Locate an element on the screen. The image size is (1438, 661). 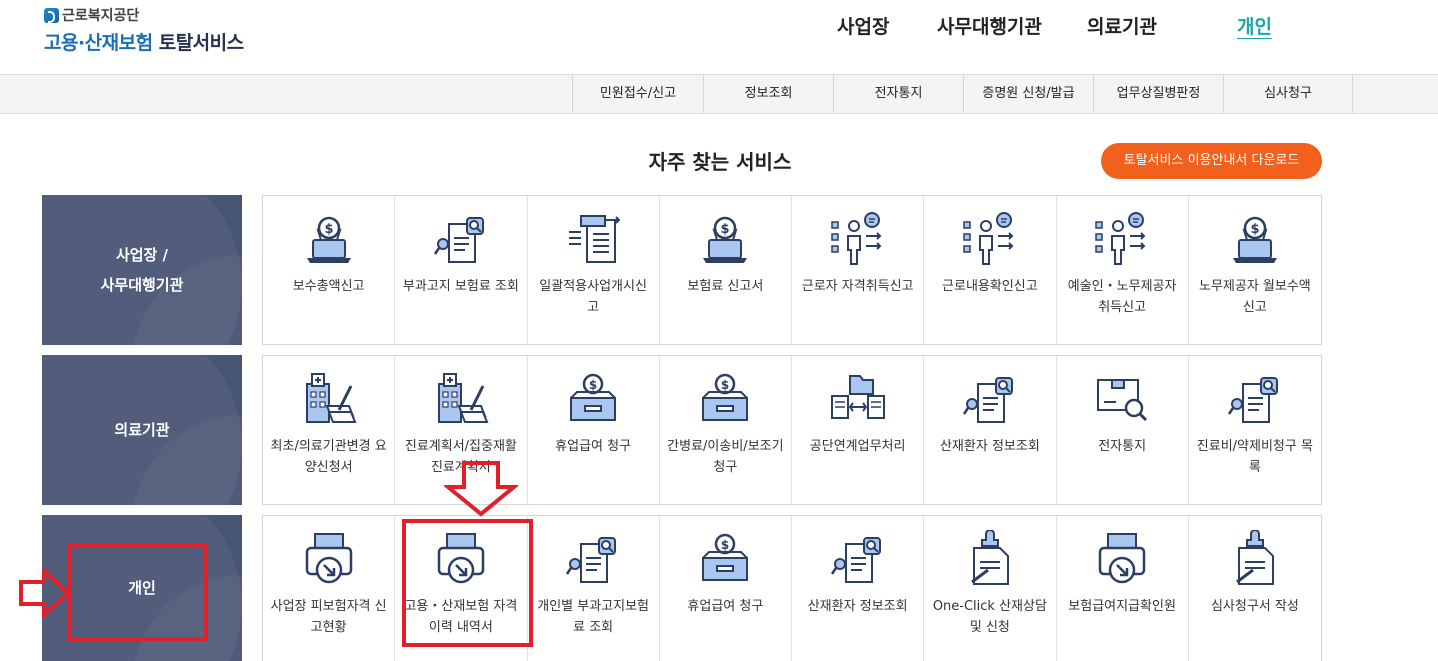
category-label: 개인 is located at coordinates (142, 588).